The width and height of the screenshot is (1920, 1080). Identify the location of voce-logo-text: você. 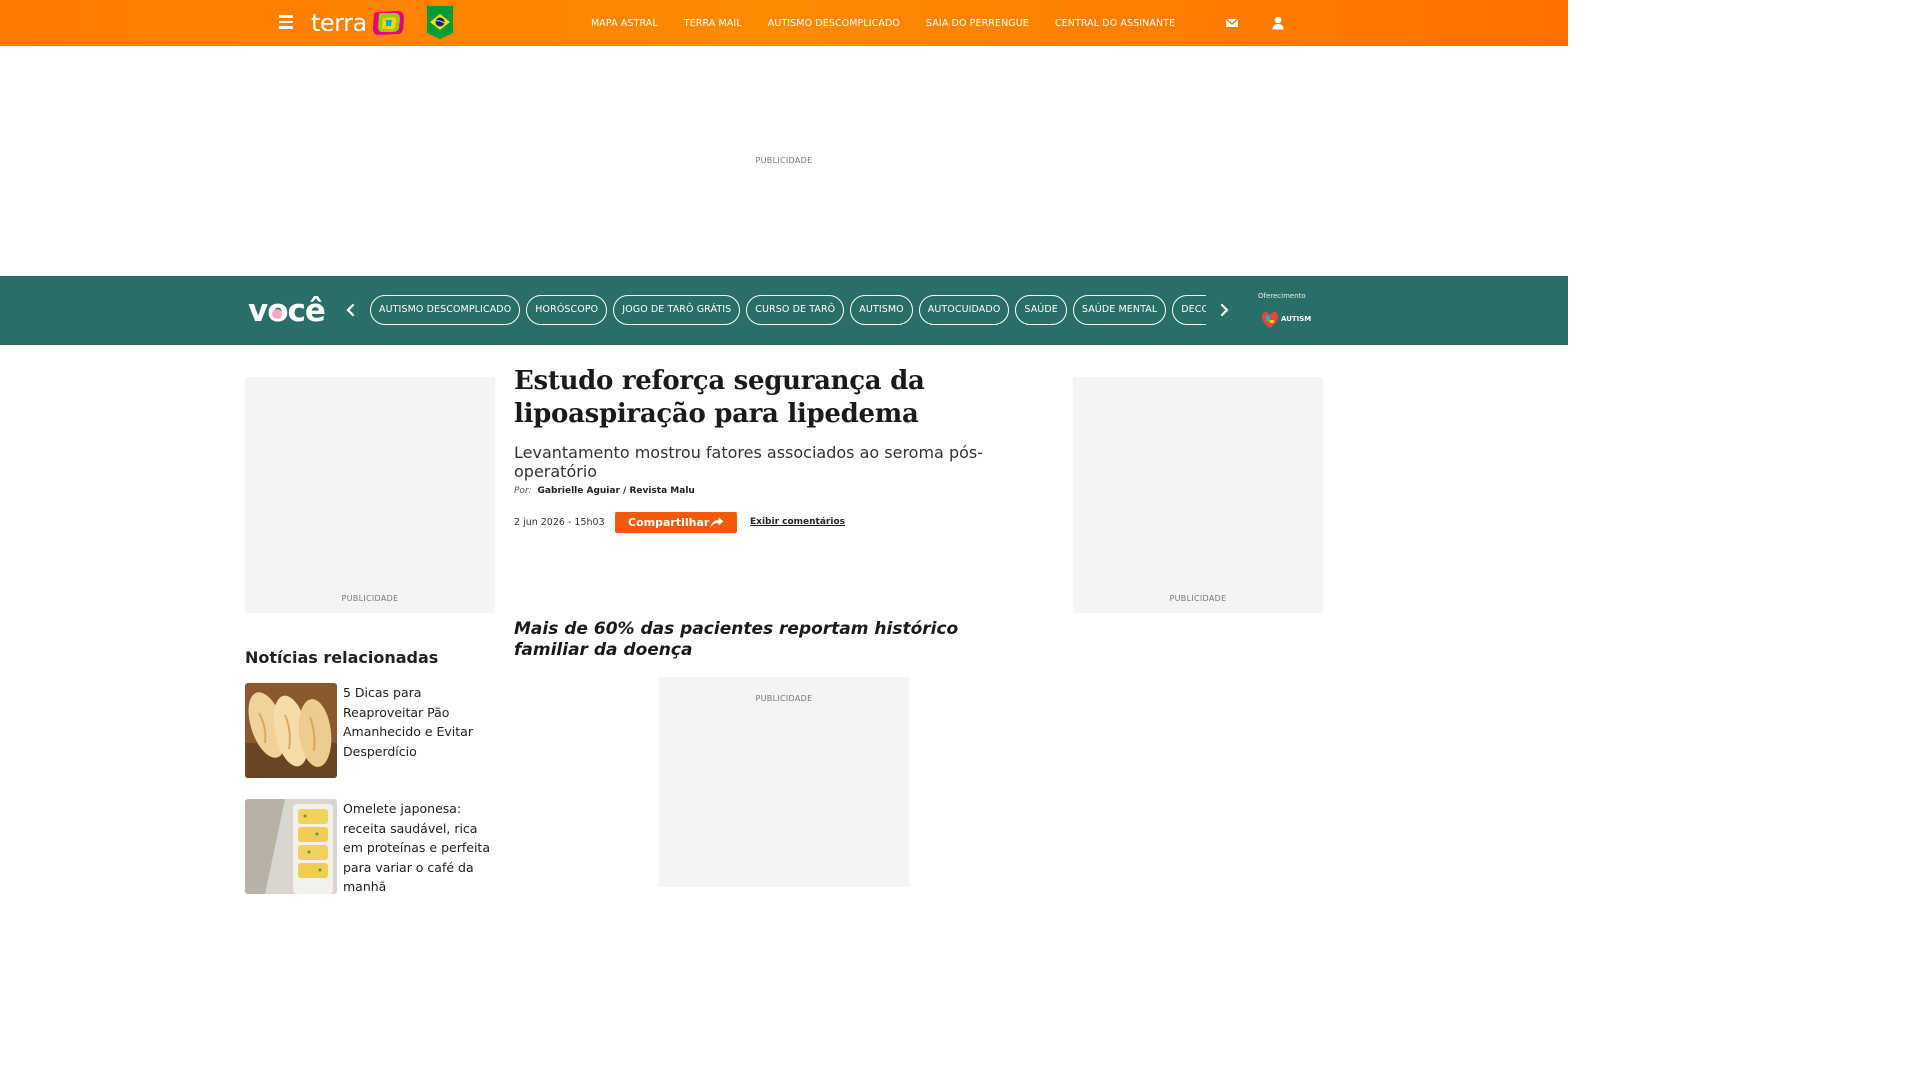
(286, 310).